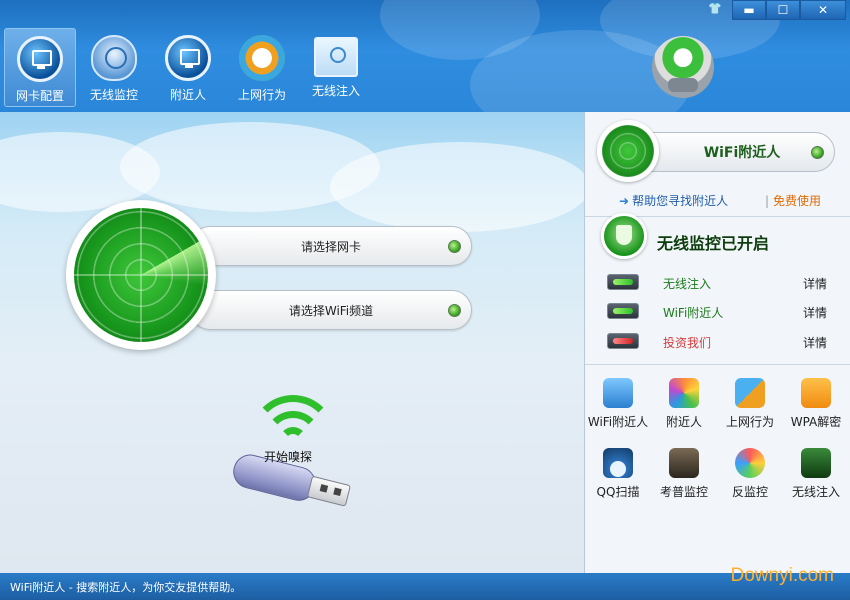 This screenshot has height=600, width=850. I want to click on tool-wpa: WPA解密, so click(816, 405).